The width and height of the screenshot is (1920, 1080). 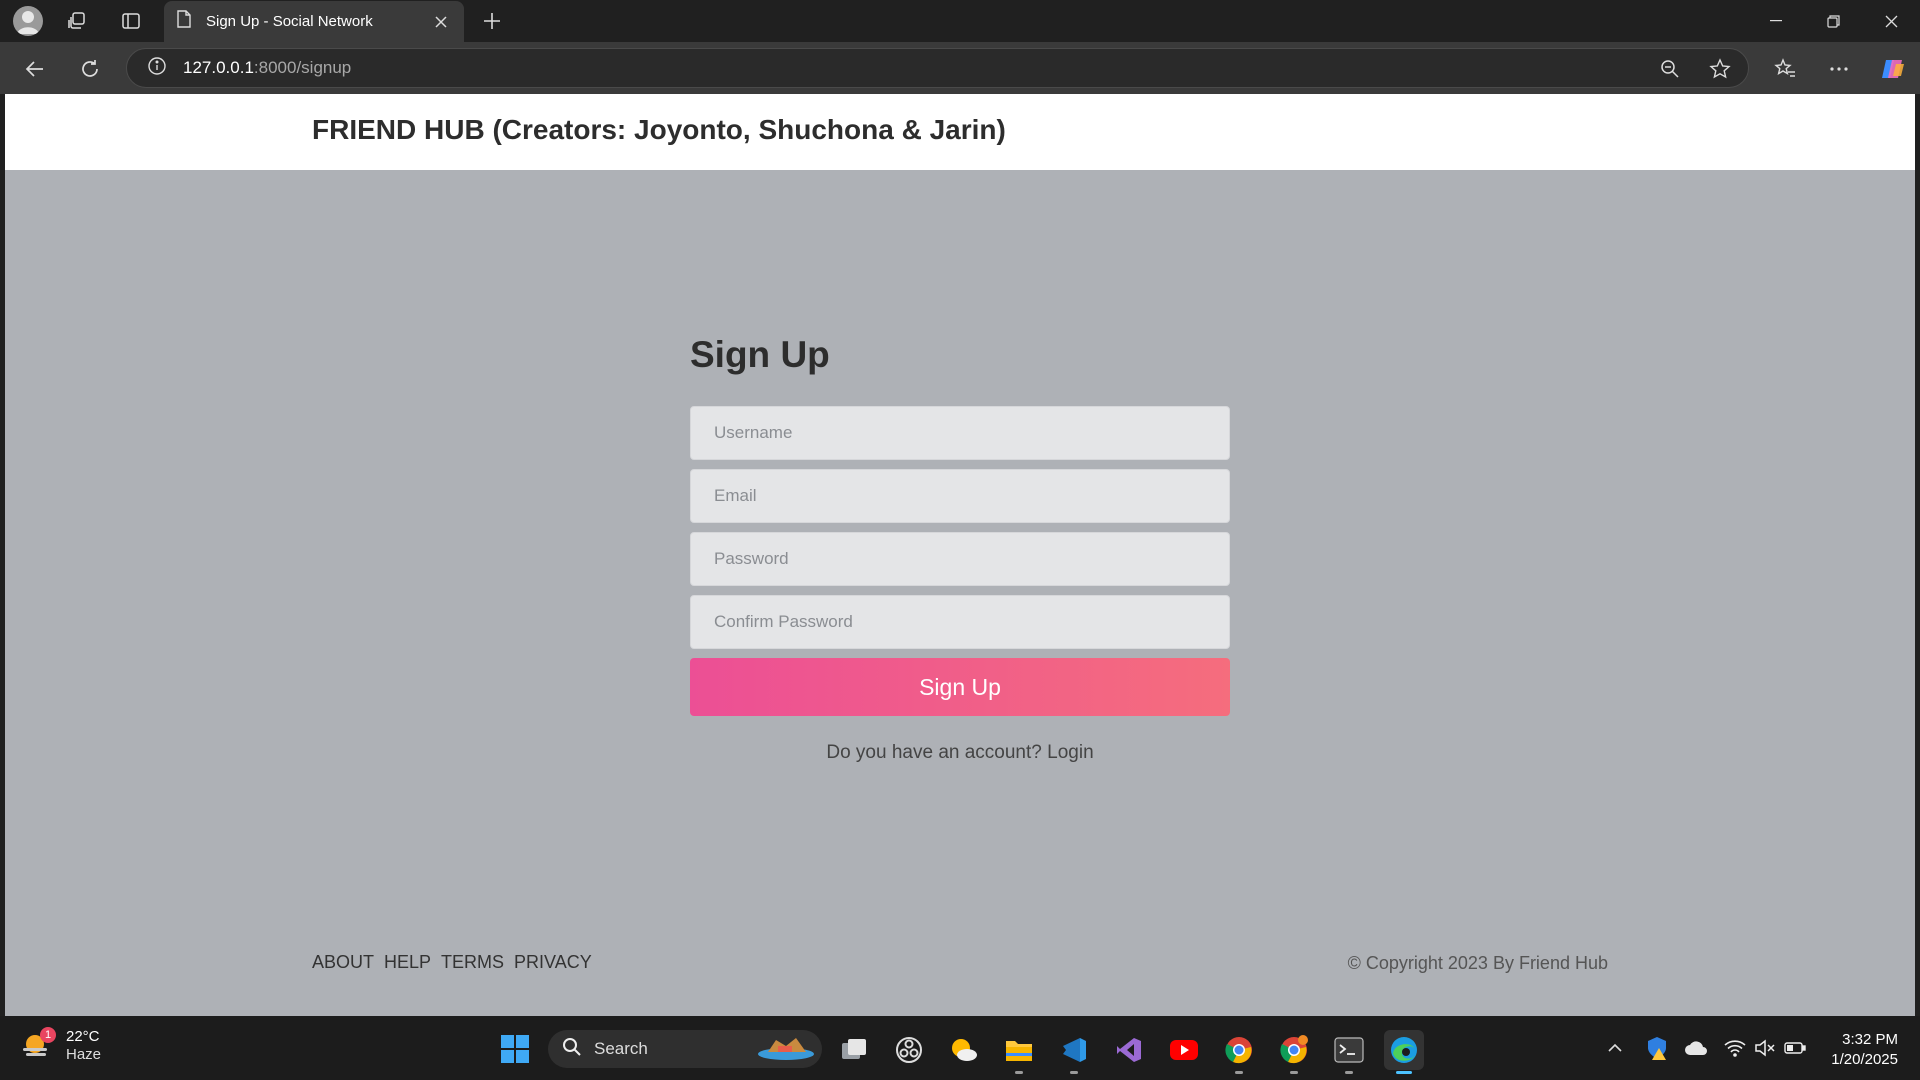 I want to click on search-highlight-icon, so click(x=786, y=1049).